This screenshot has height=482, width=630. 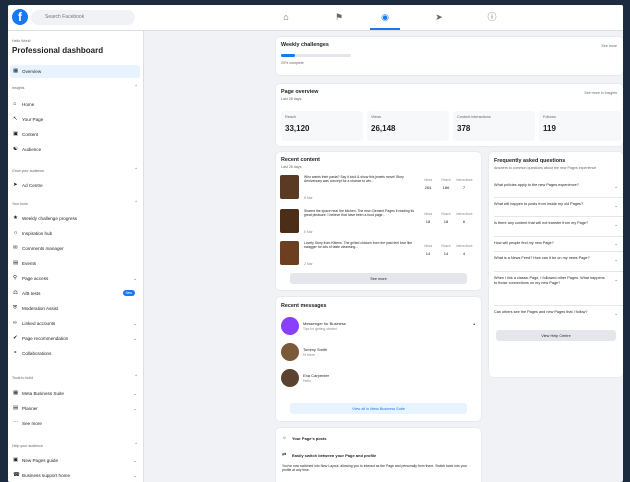 What do you see at coordinates (27, 446) in the screenshot?
I see `sidebar-section-label: Help your audience` at bounding box center [27, 446].